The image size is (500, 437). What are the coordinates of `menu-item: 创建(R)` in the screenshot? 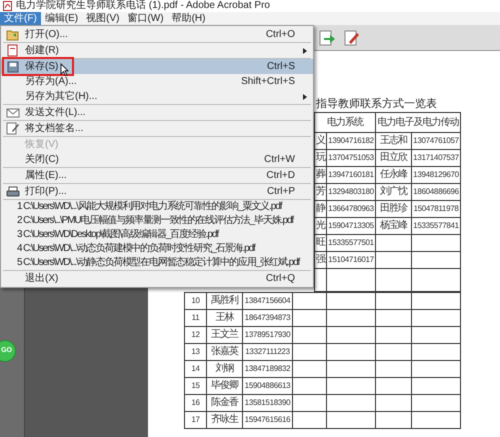 It's located at (157, 50).